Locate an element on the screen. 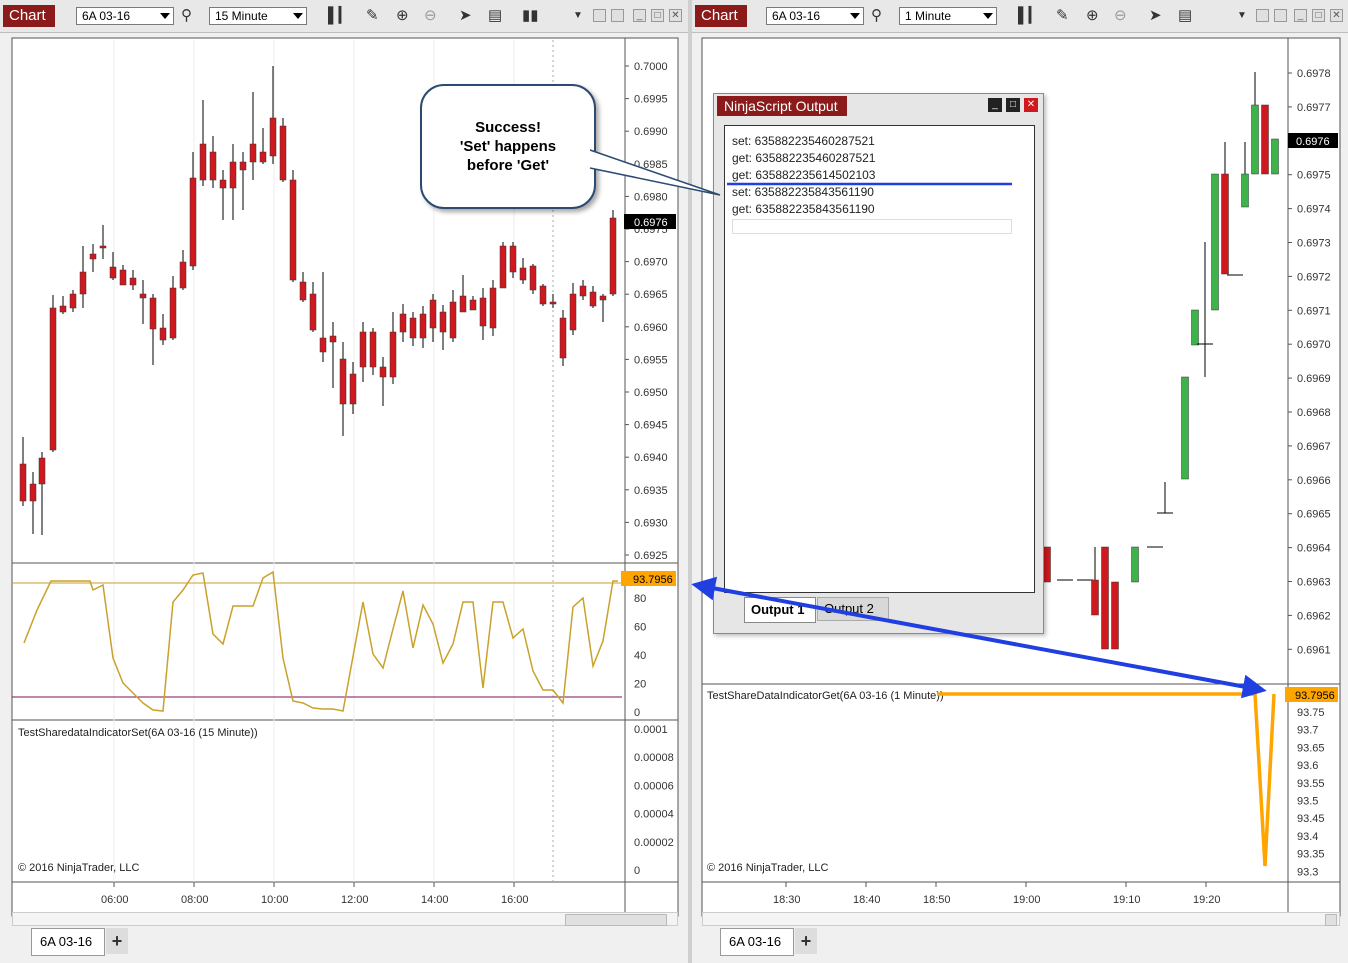  left-horizontal-scrollbar is located at coordinates (345, 919).